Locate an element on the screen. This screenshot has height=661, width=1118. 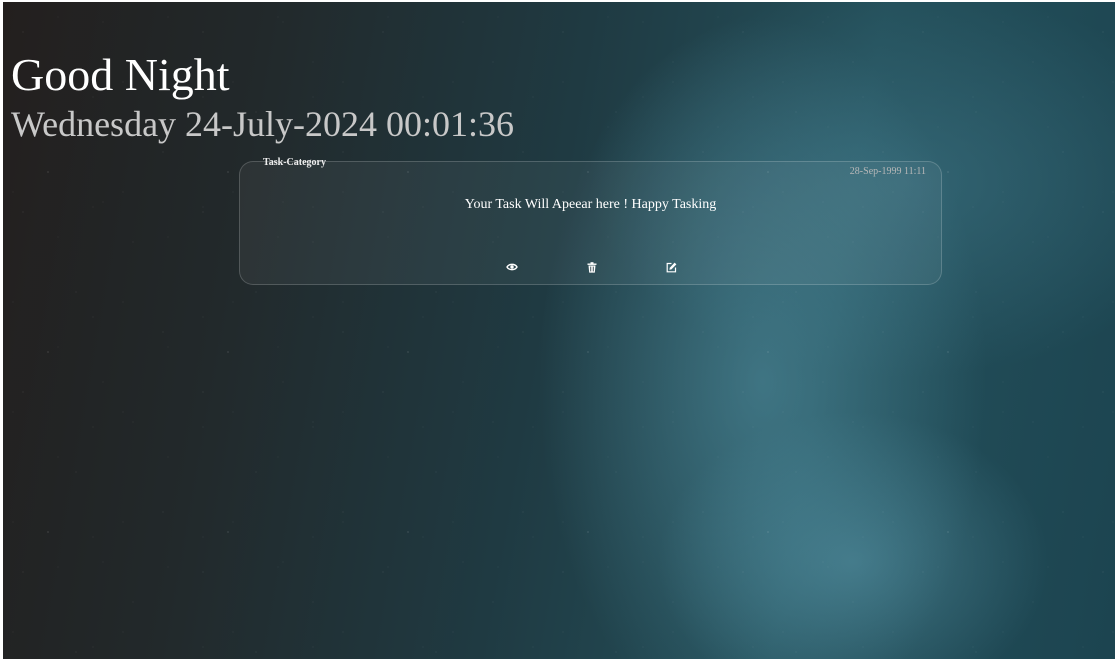
trash-icon is located at coordinates (592, 267).